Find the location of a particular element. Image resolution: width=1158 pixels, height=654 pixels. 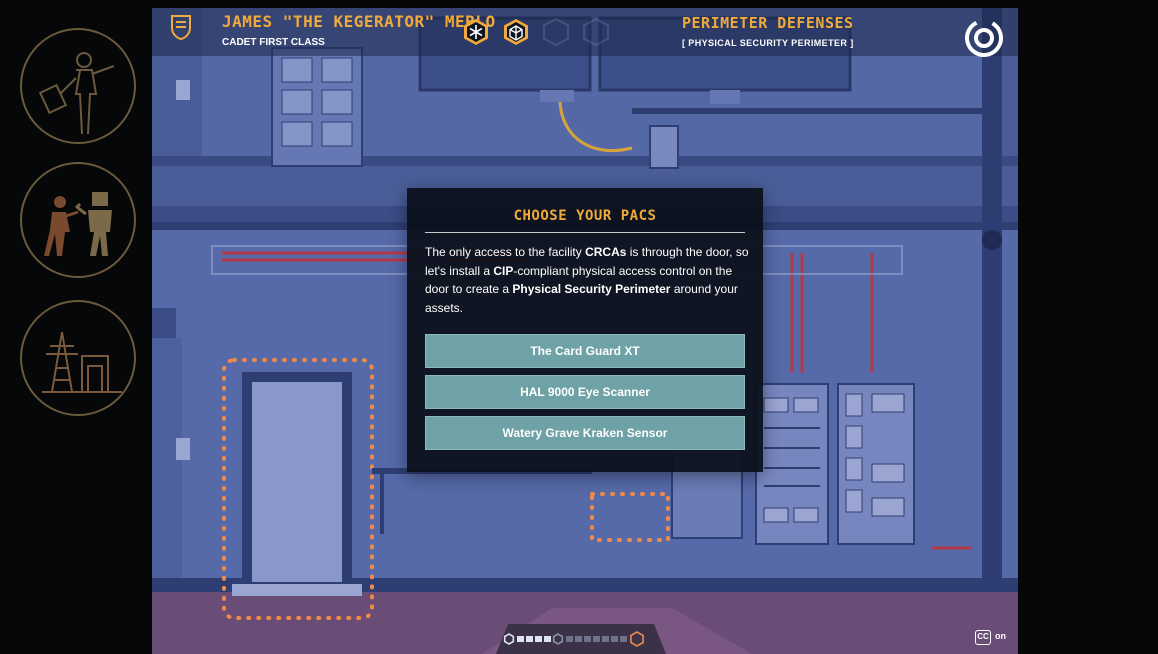

snowflake-badge-icon is located at coordinates (476, 32).